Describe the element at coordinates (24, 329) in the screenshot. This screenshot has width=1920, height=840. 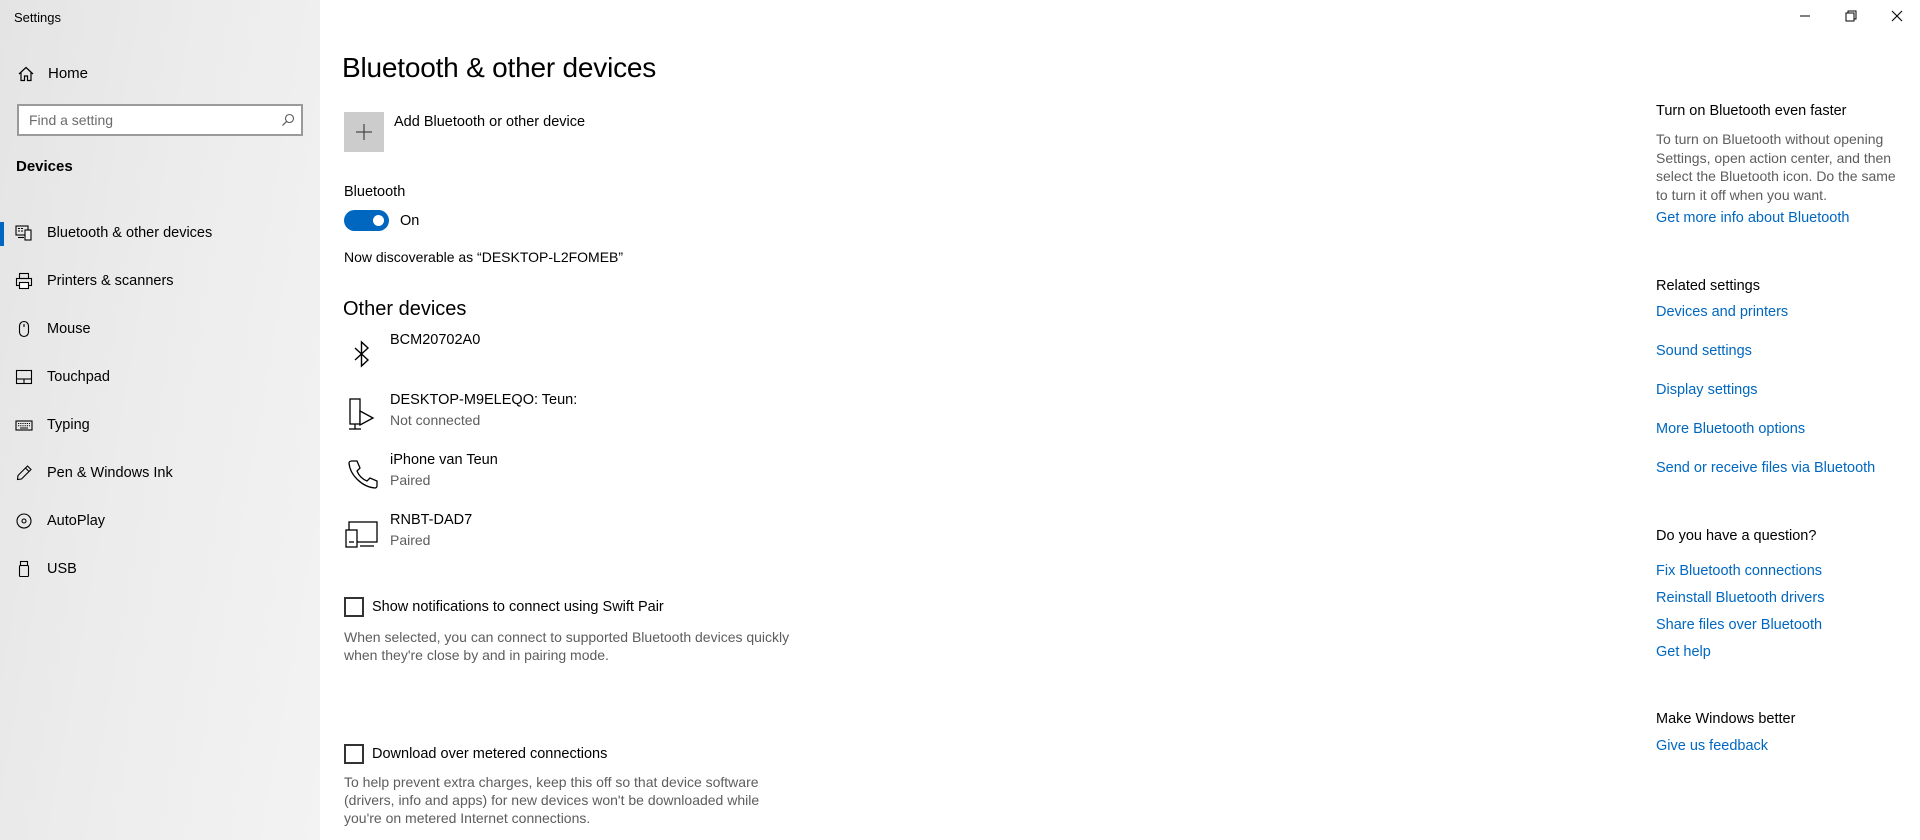
I see `mouse-icon` at that location.